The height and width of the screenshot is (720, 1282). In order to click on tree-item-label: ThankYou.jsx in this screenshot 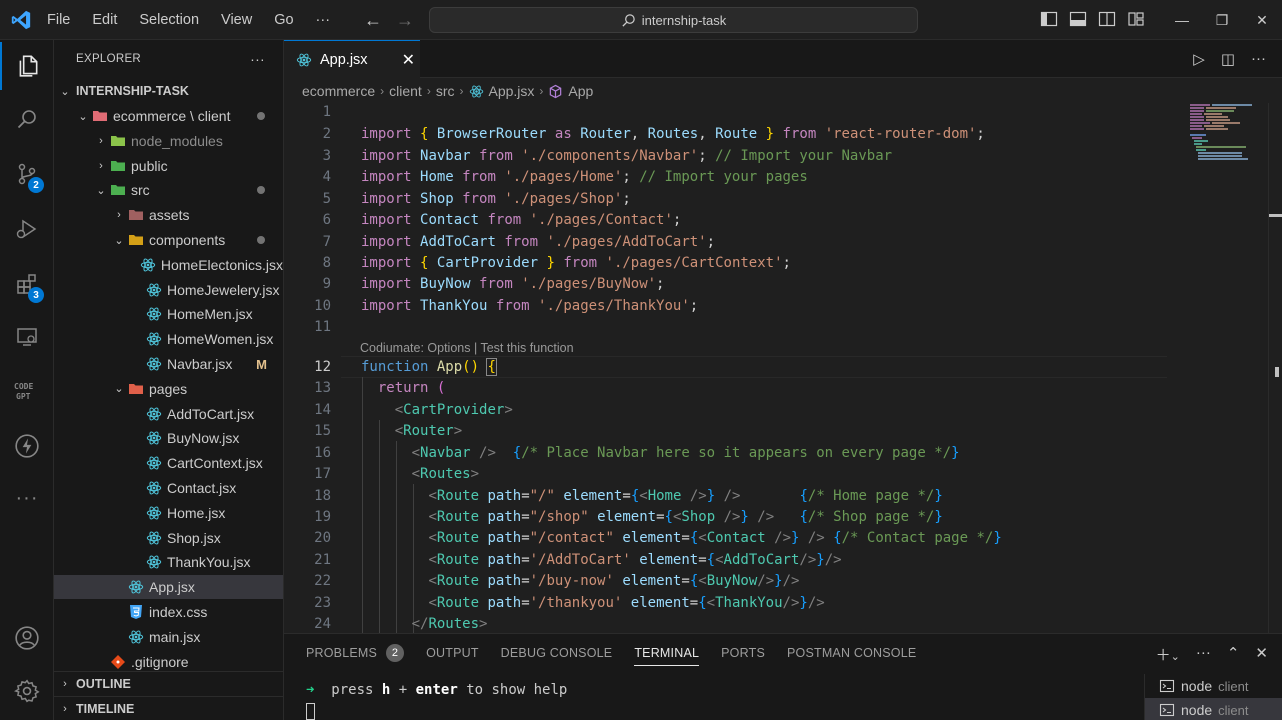, I will do `click(209, 562)`.